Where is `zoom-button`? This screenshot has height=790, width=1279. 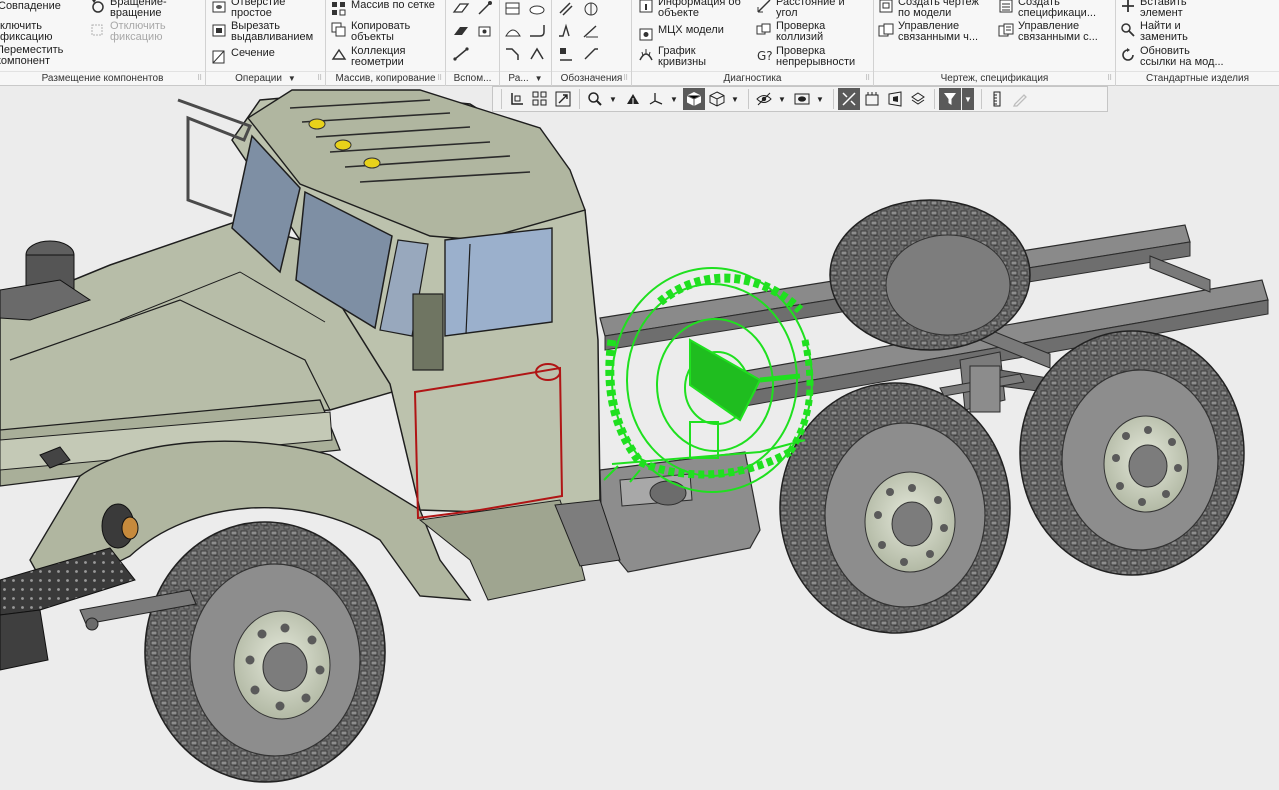 zoom-button is located at coordinates (595, 99).